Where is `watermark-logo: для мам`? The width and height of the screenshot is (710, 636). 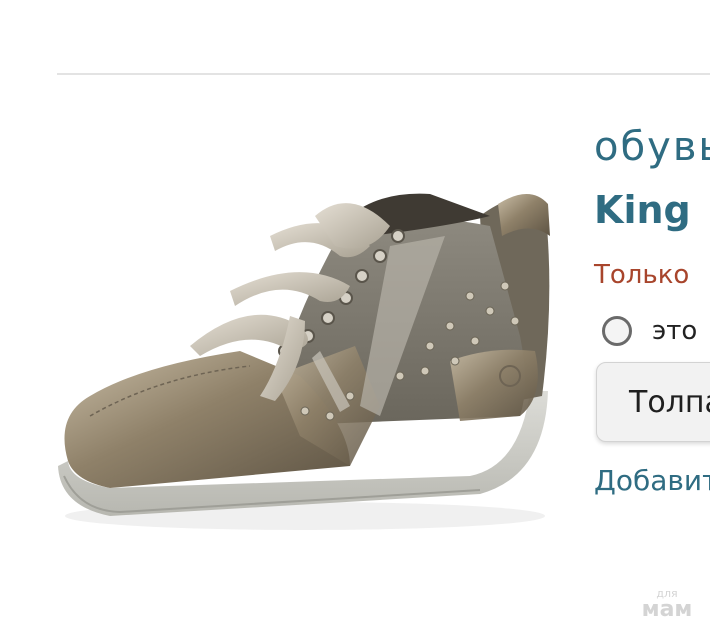
watermark-logo: для мам is located at coordinates (667, 604).